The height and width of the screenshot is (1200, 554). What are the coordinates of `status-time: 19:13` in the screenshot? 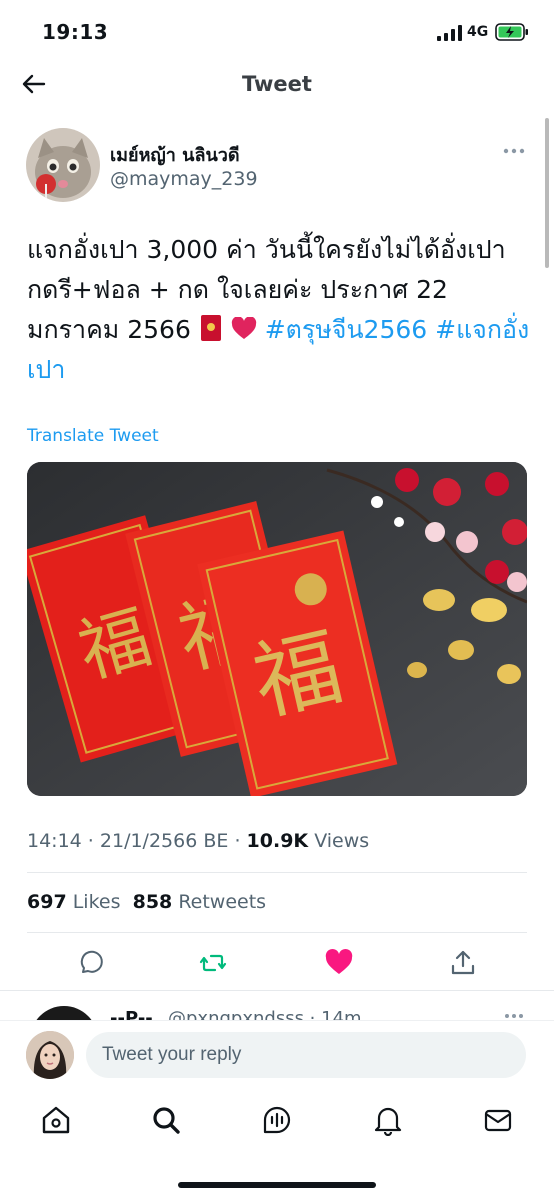 It's located at (75, 32).